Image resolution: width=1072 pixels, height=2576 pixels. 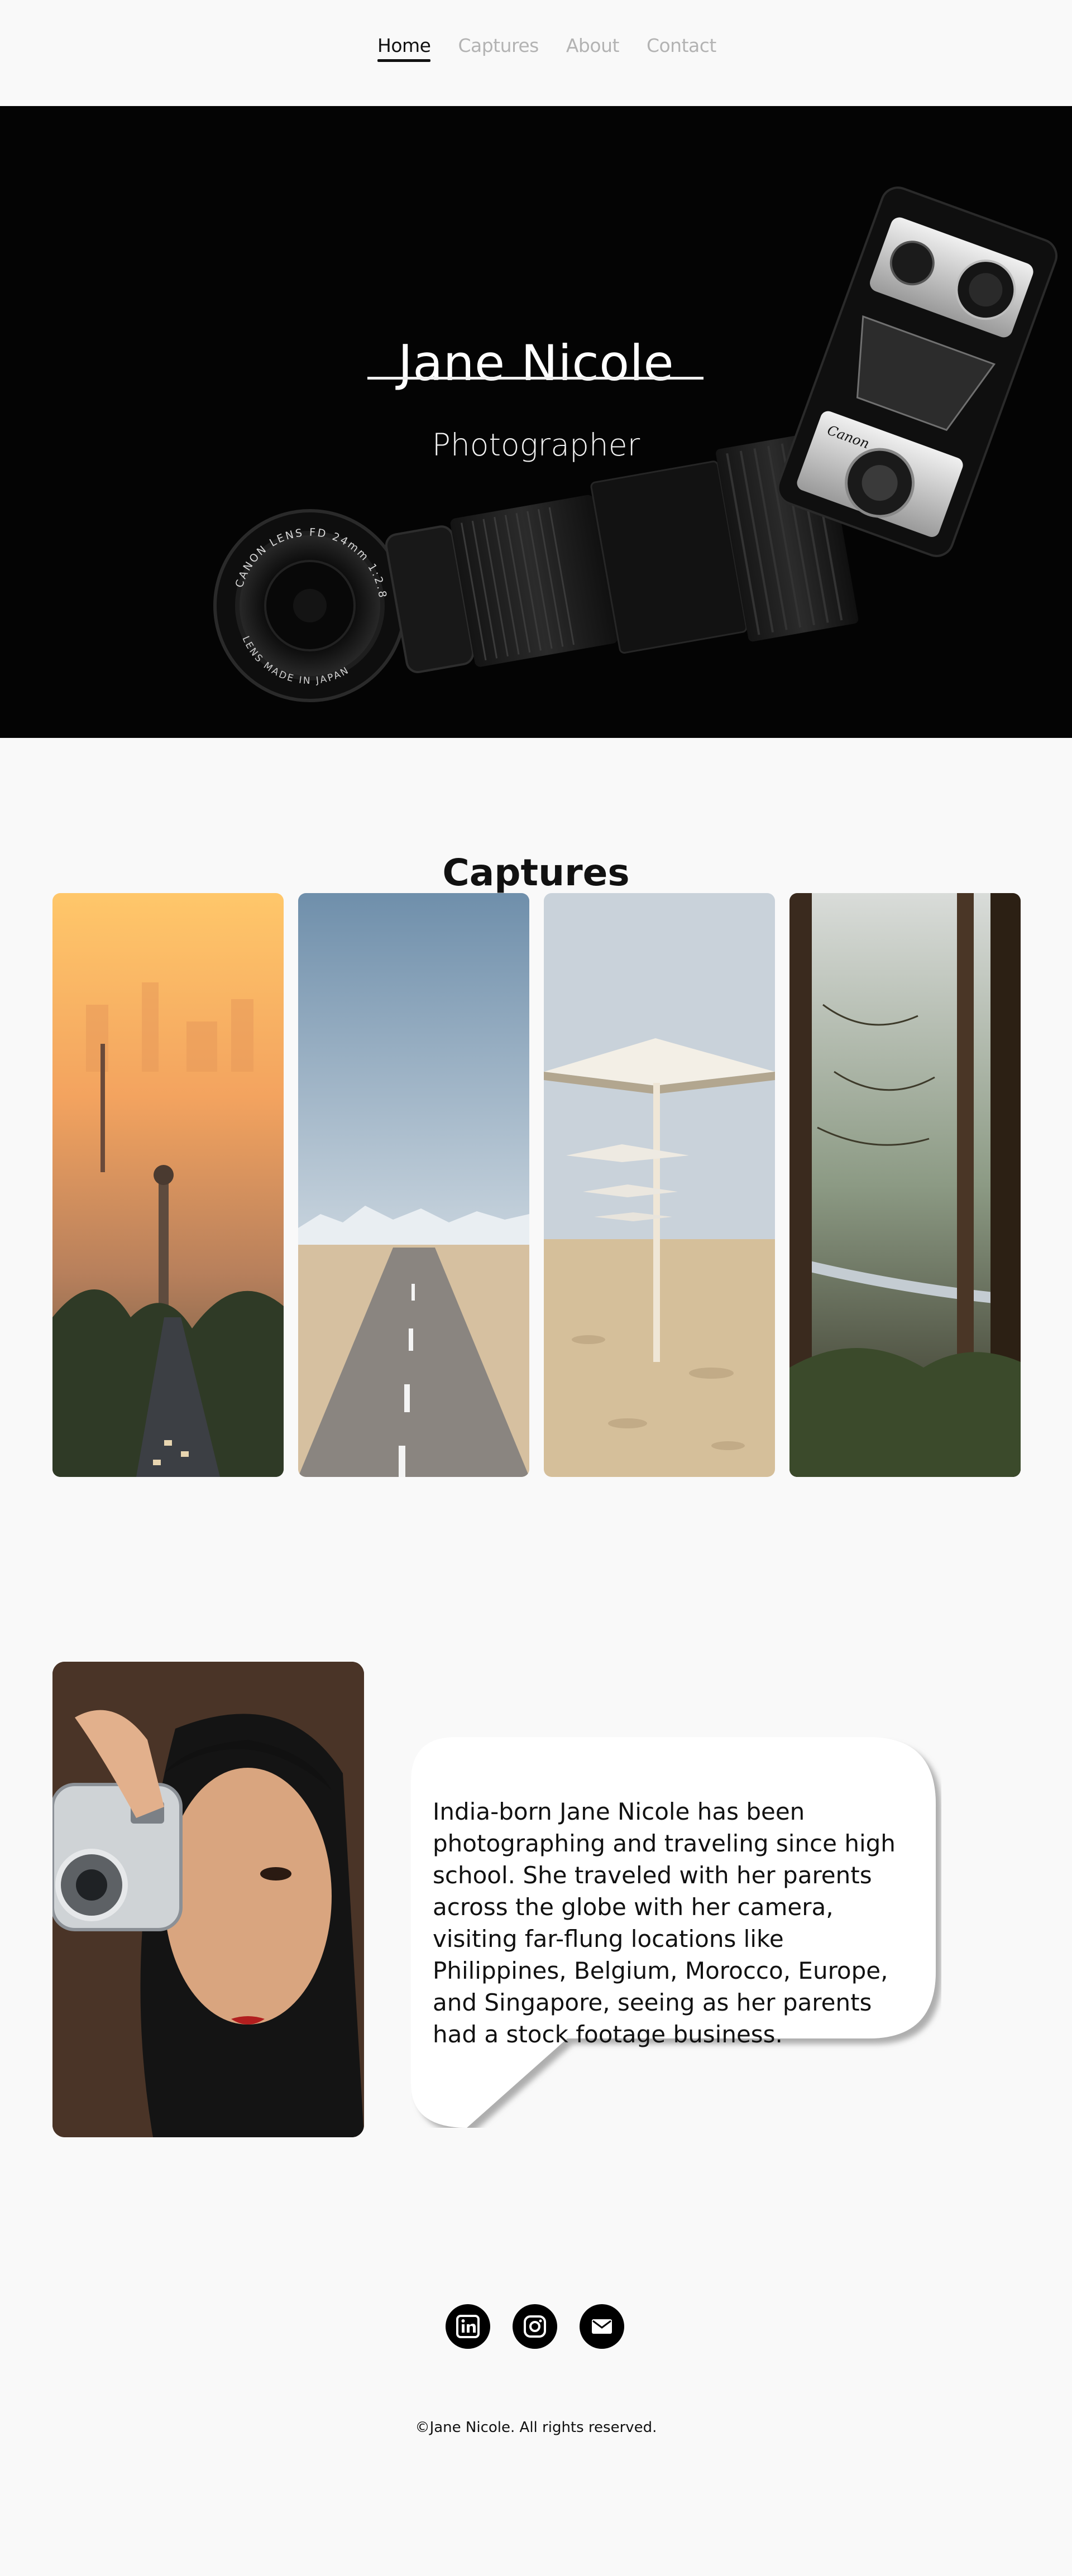 I want to click on desert-road-photo, so click(x=414, y=1185).